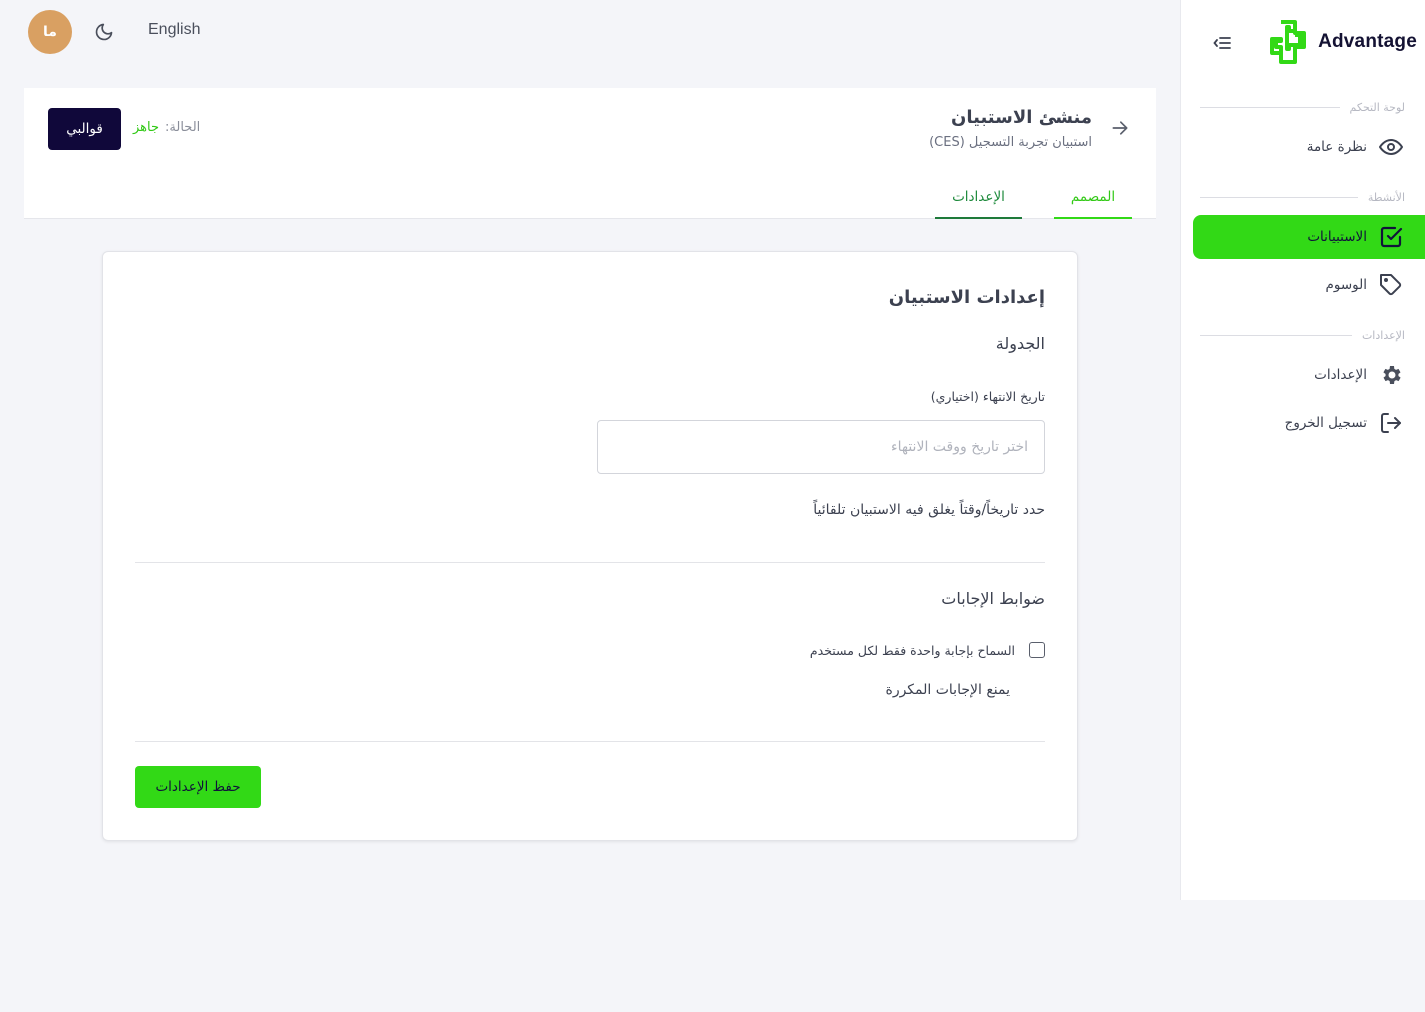  What do you see at coordinates (947, 690) in the screenshot?
I see `single-response-help: يمنع الإجابات المكررة` at bounding box center [947, 690].